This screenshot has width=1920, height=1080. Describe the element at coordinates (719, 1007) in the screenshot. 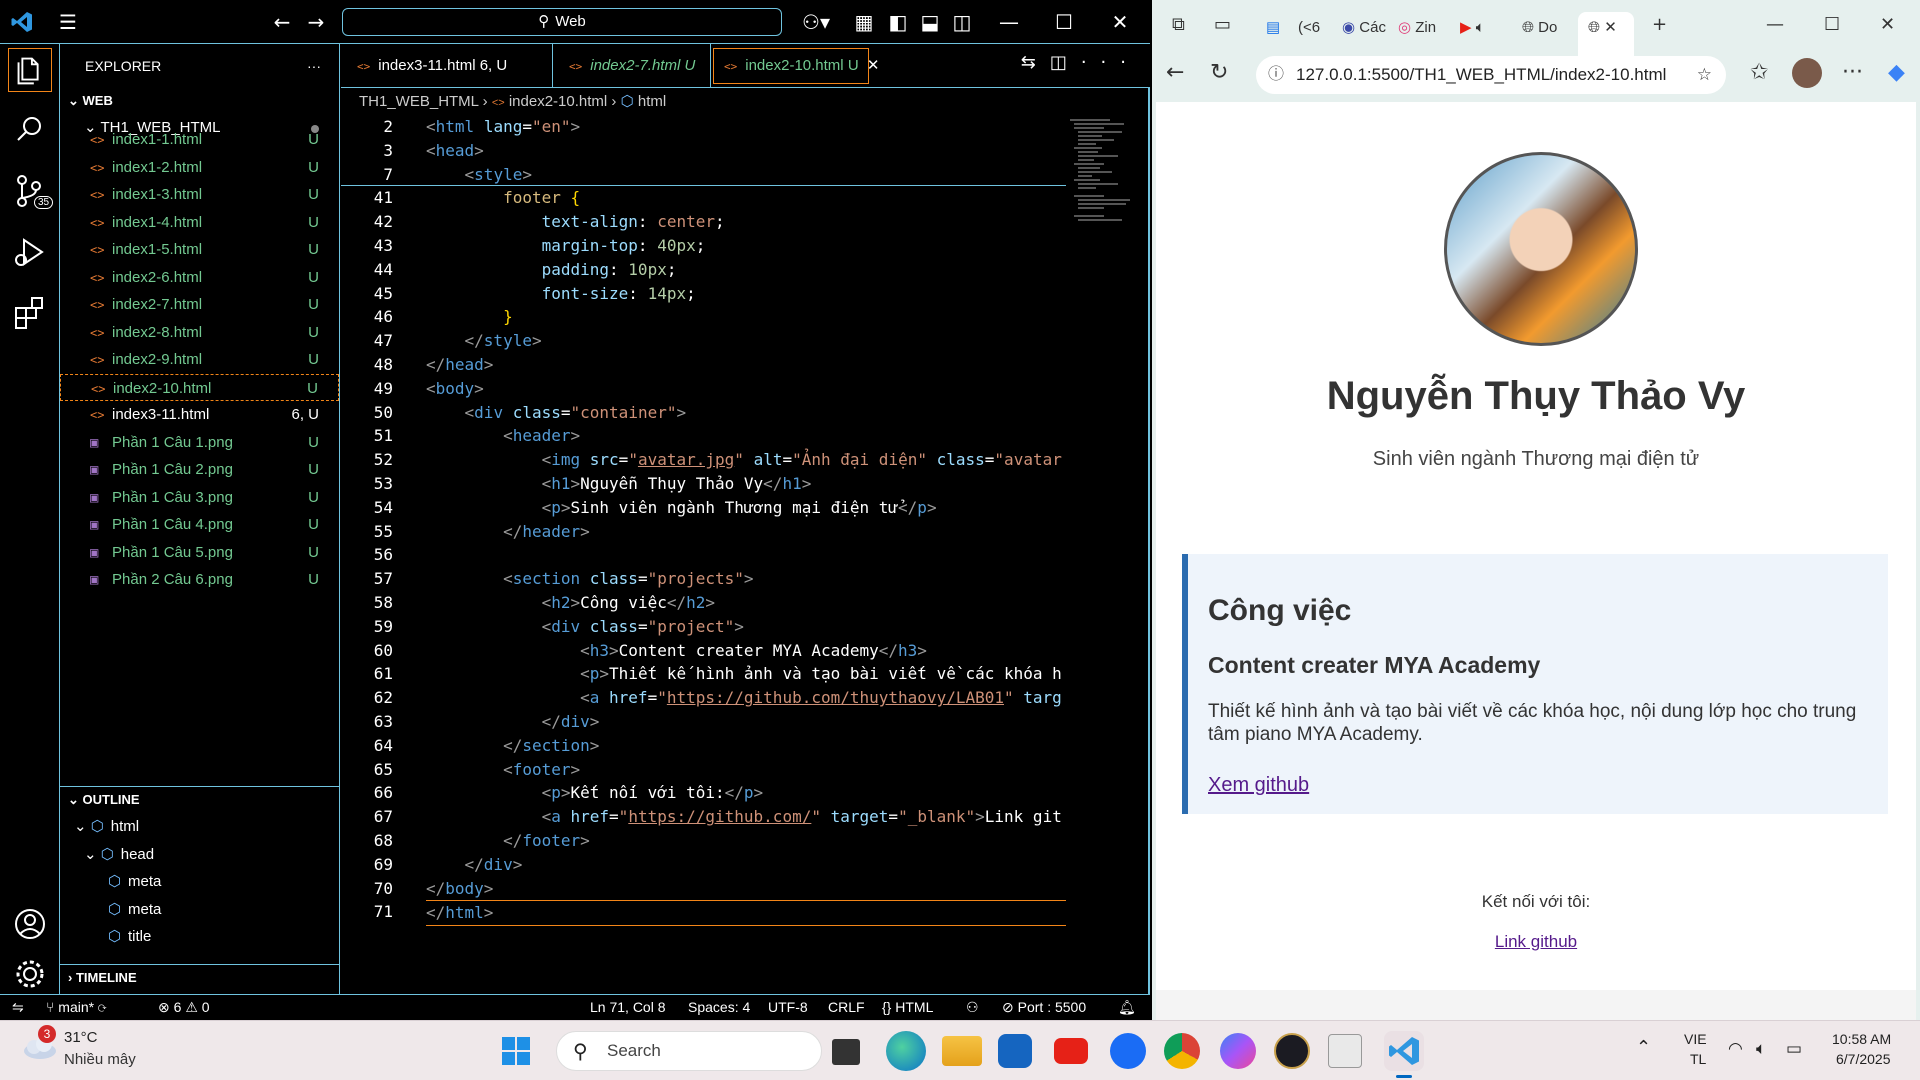

I see `indentation: Spaces: 4` at that location.